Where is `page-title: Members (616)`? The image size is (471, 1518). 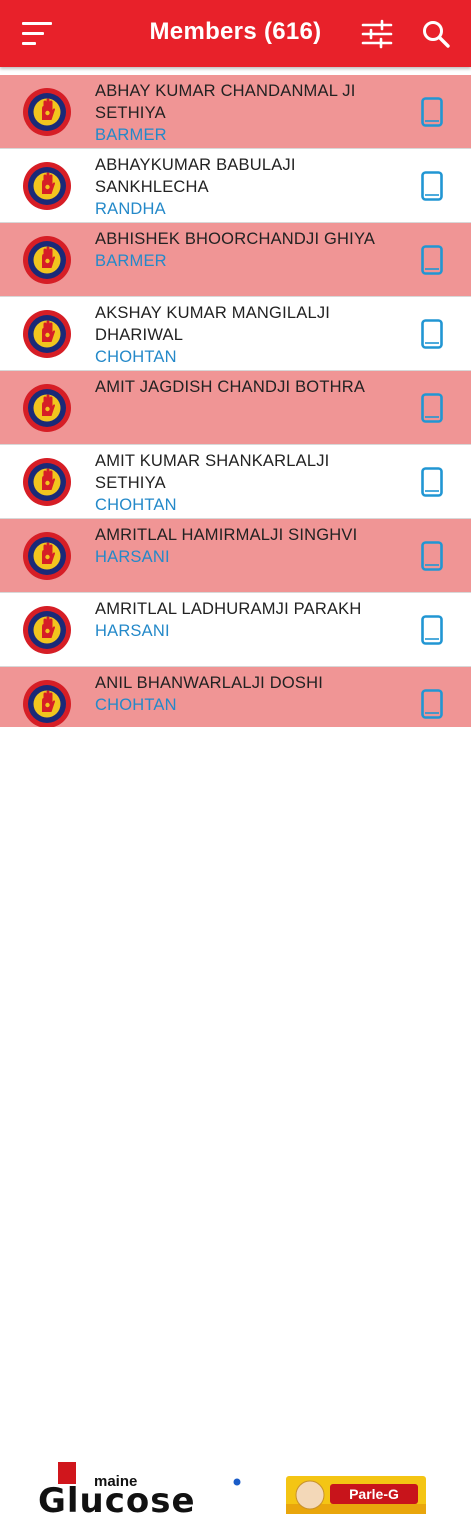 page-title: Members (616) is located at coordinates (235, 31).